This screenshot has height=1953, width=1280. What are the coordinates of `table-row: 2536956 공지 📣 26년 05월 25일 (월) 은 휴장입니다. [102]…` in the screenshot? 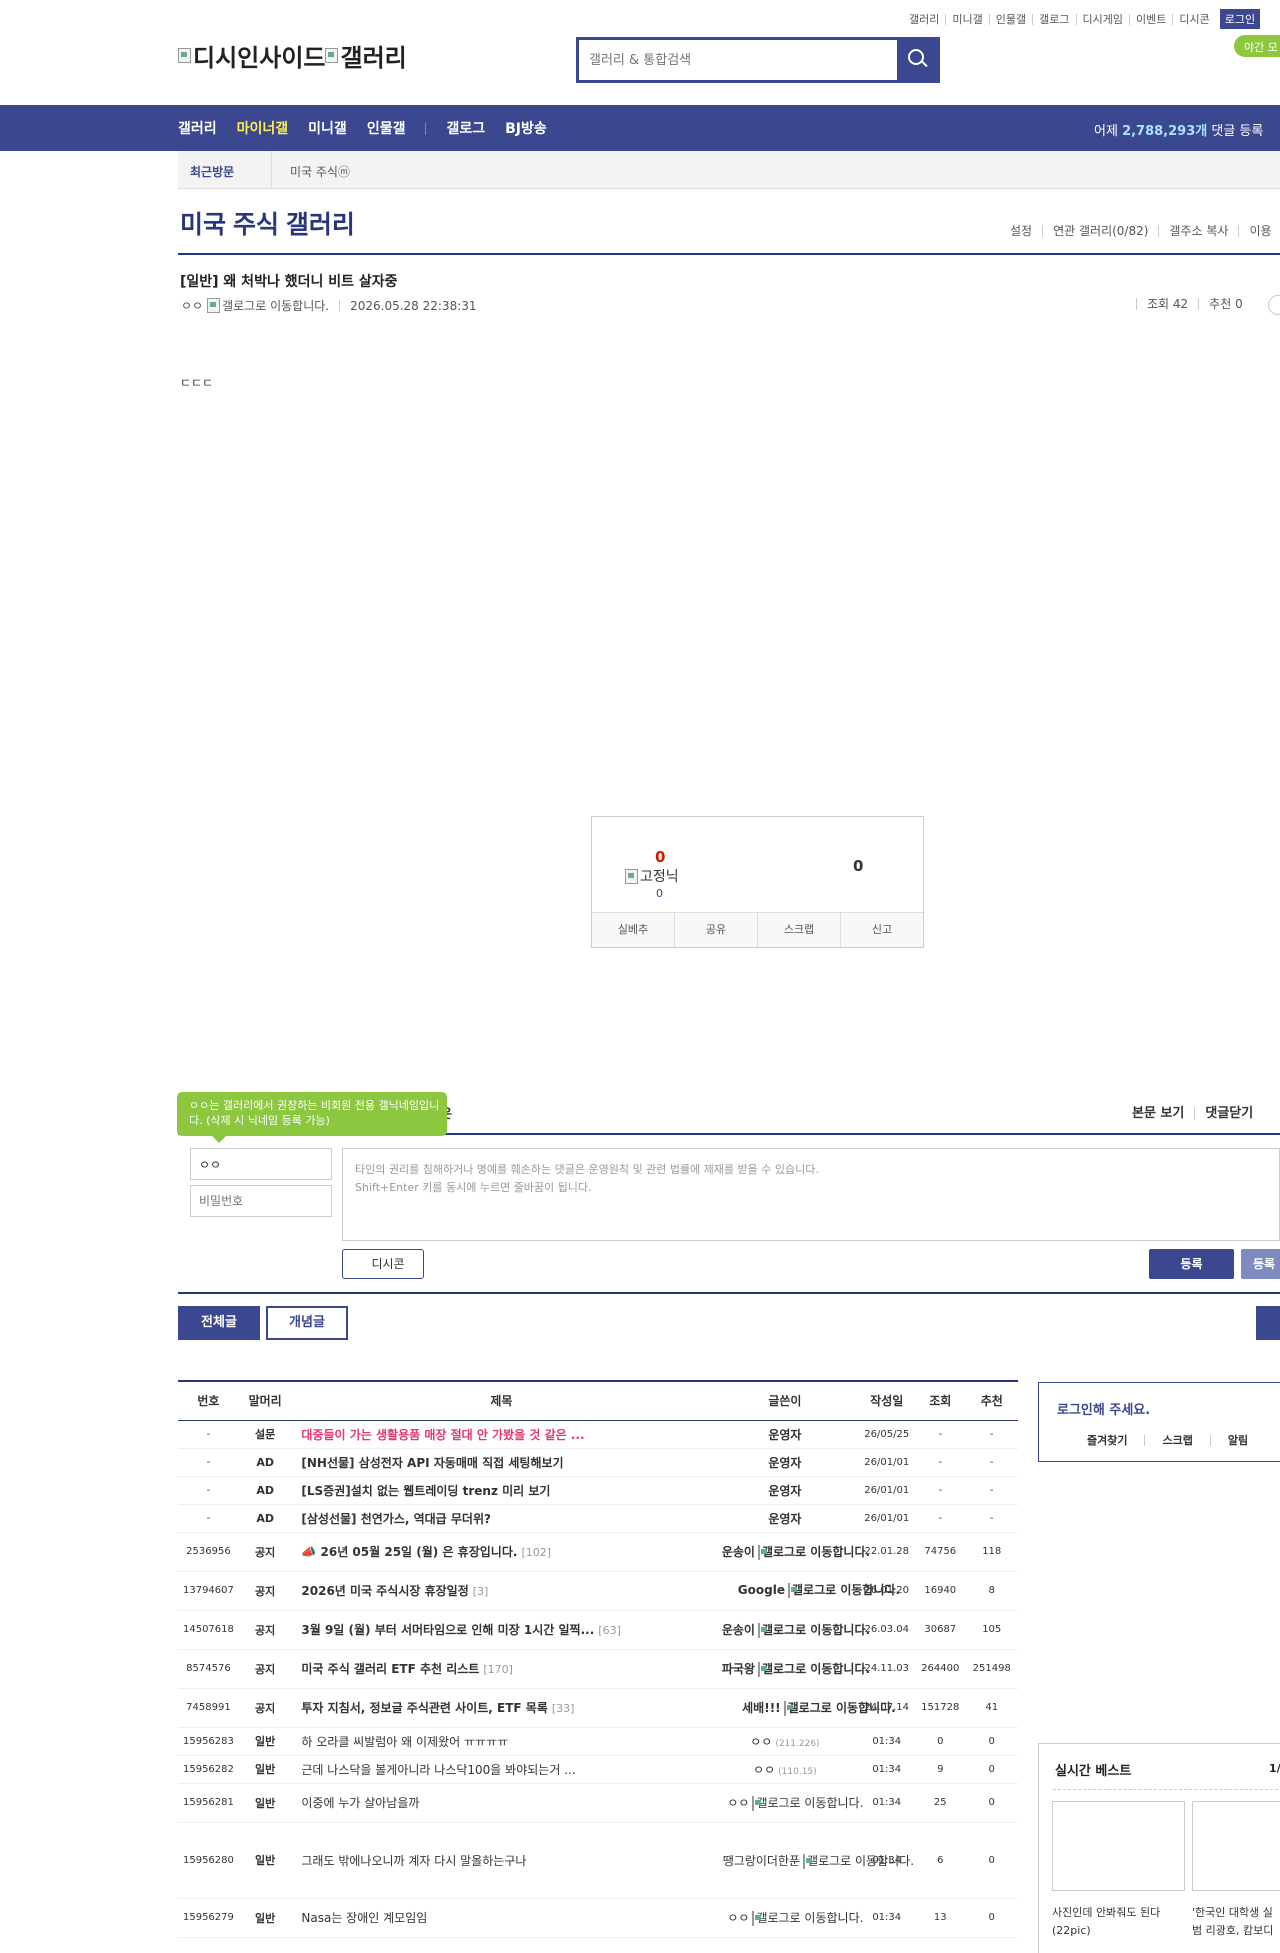 It's located at (598, 1552).